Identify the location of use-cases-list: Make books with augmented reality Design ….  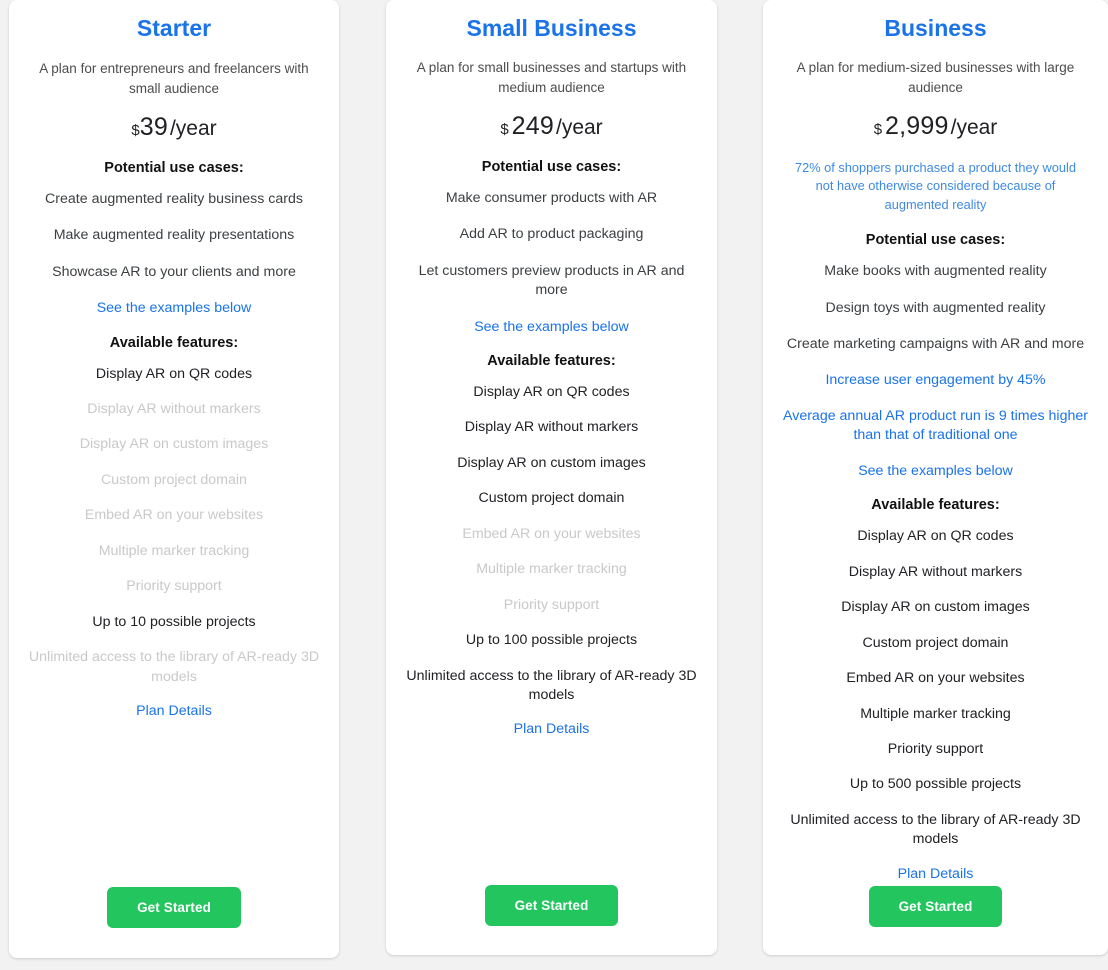
(935, 308).